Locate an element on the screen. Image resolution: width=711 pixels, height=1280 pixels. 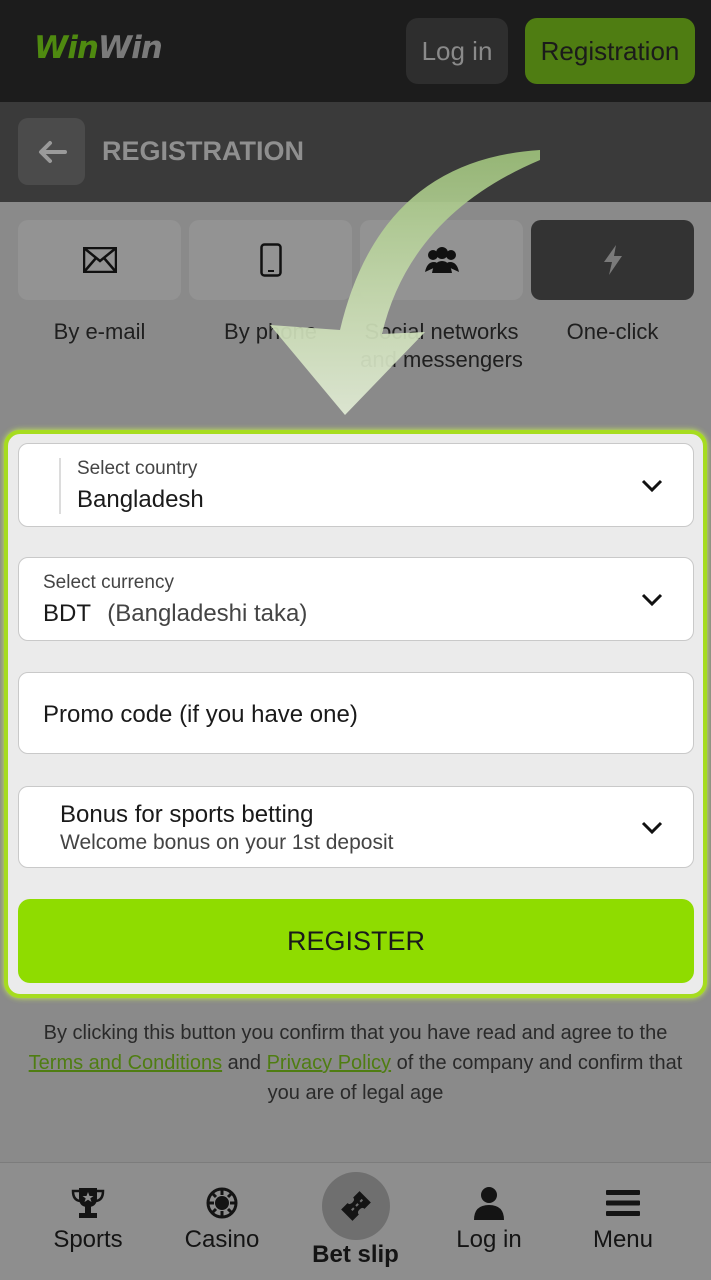
bonus-subtitle: Welcome bonus on your 1st deposit is located at coordinates (227, 842).